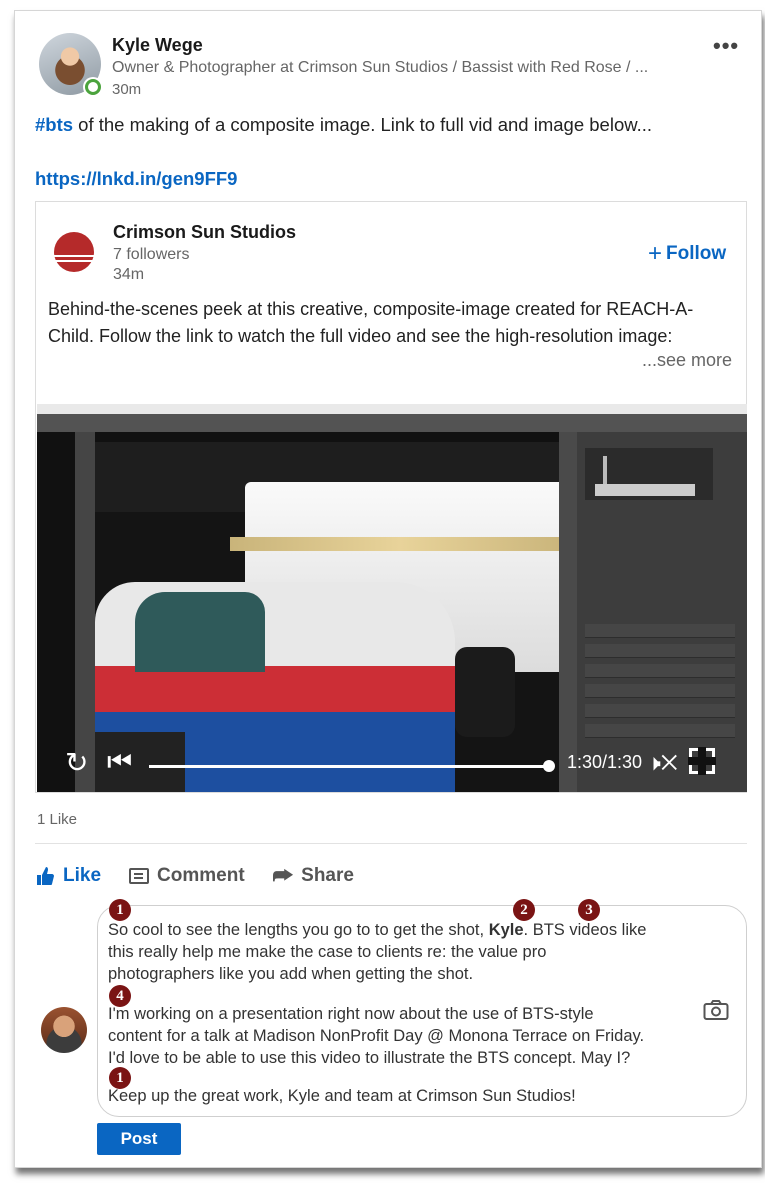 This screenshot has height=1188, width=765. Describe the element at coordinates (655, 253) in the screenshot. I see `plus-icon: +` at that location.